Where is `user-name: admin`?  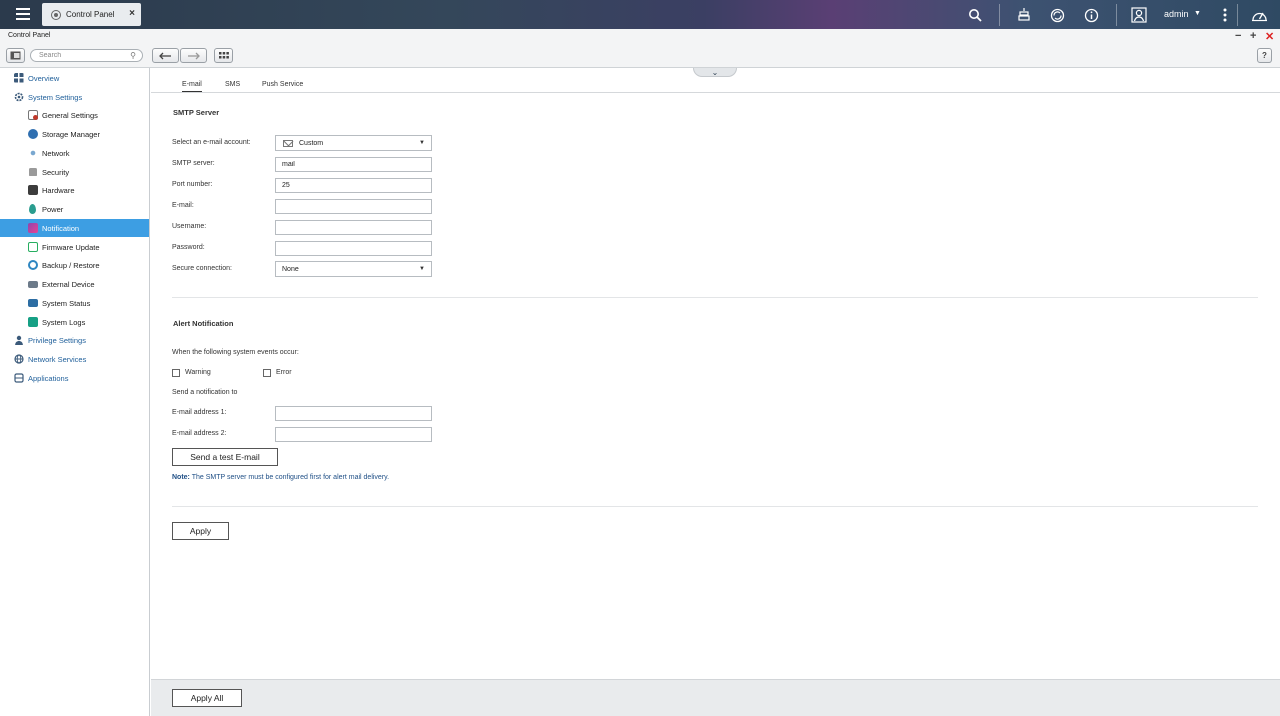 user-name: admin is located at coordinates (1176, 14).